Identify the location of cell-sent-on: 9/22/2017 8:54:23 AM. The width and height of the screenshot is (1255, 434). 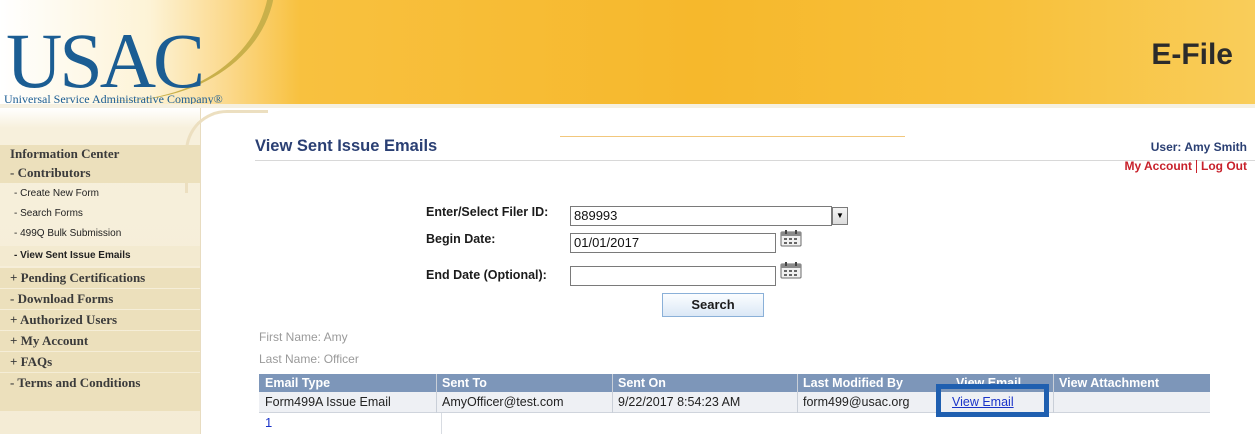
(679, 402).